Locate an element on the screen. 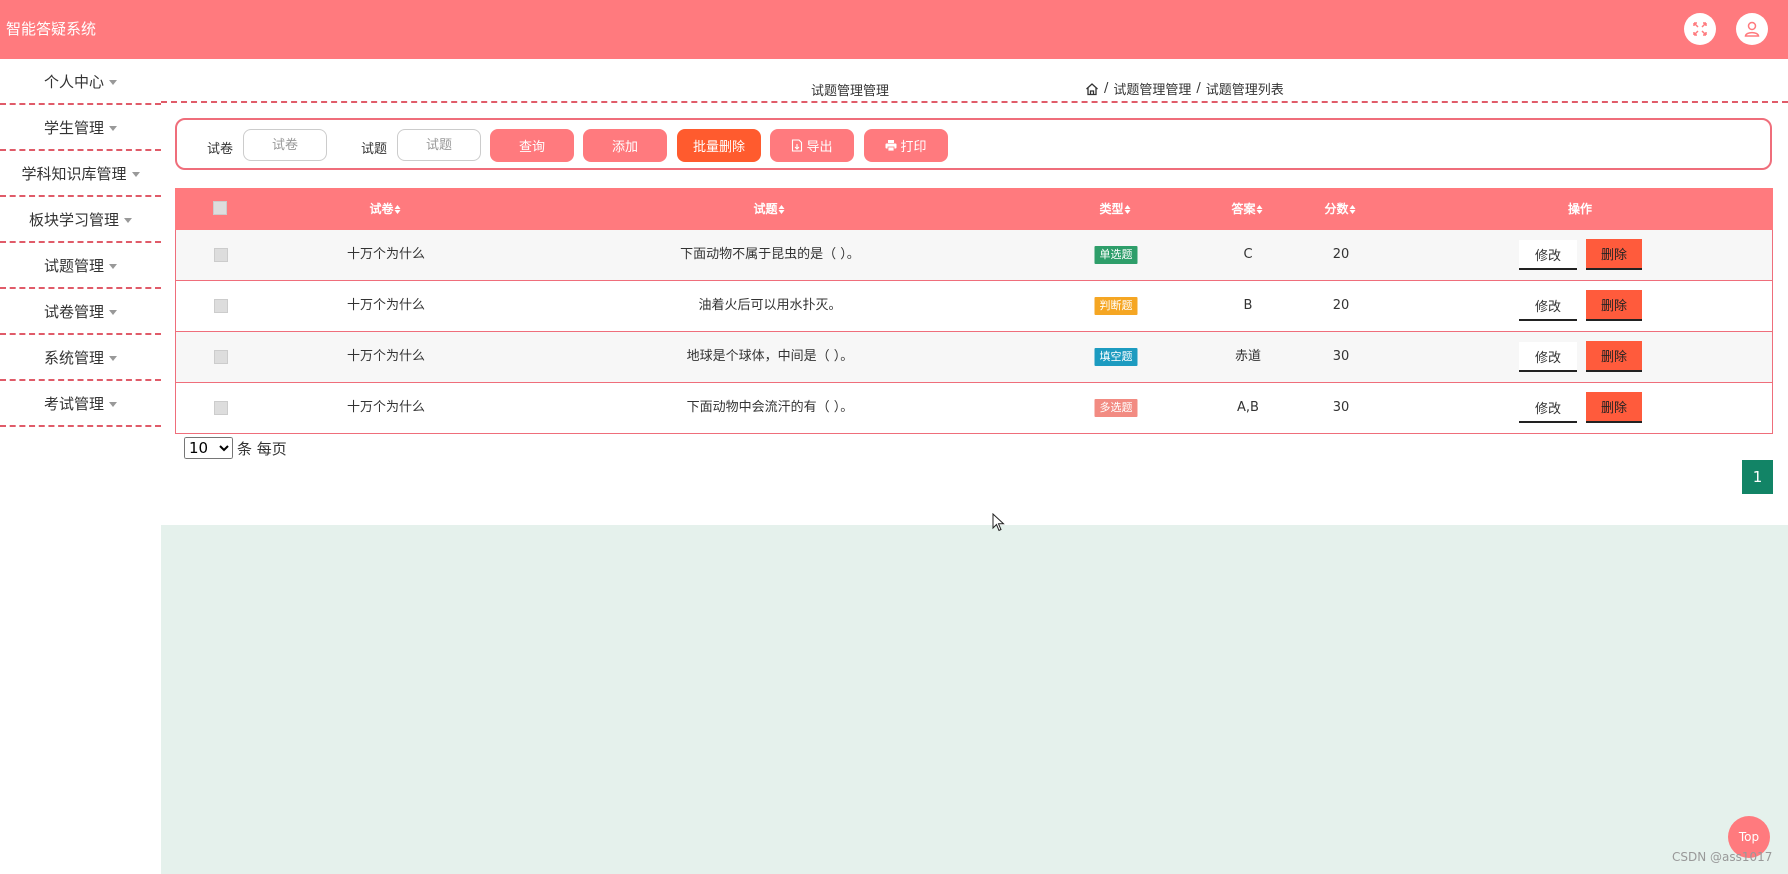 The height and width of the screenshot is (874, 1788). mouse-cursor-icon is located at coordinates (998, 522).